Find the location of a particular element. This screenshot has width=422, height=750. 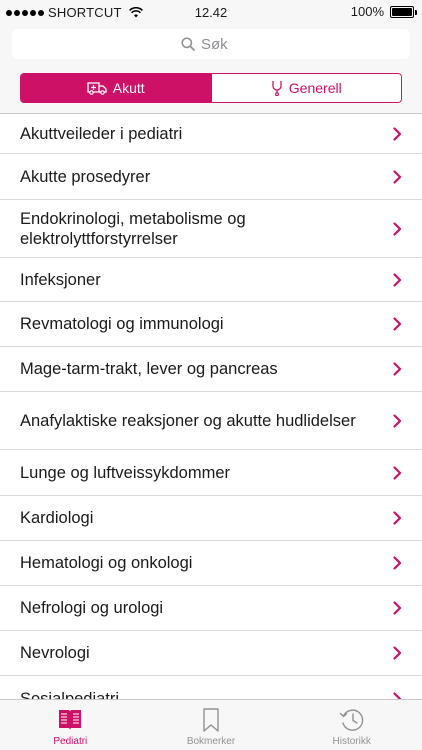

tab-bar: Pediatri Bokmerker Historikk is located at coordinates (211, 724).